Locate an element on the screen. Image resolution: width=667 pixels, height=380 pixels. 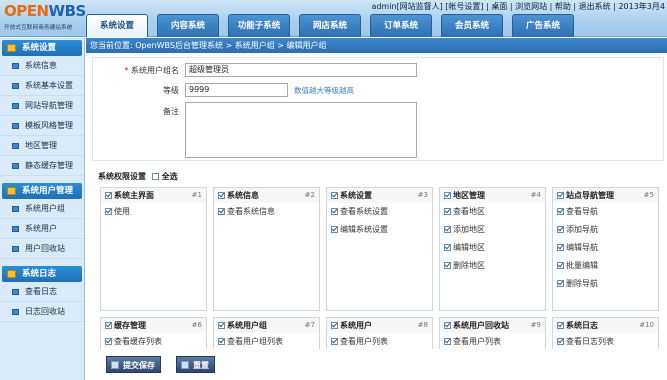
permission-card: 系统信息 #2 查看系统信息 is located at coordinates (266, 249).